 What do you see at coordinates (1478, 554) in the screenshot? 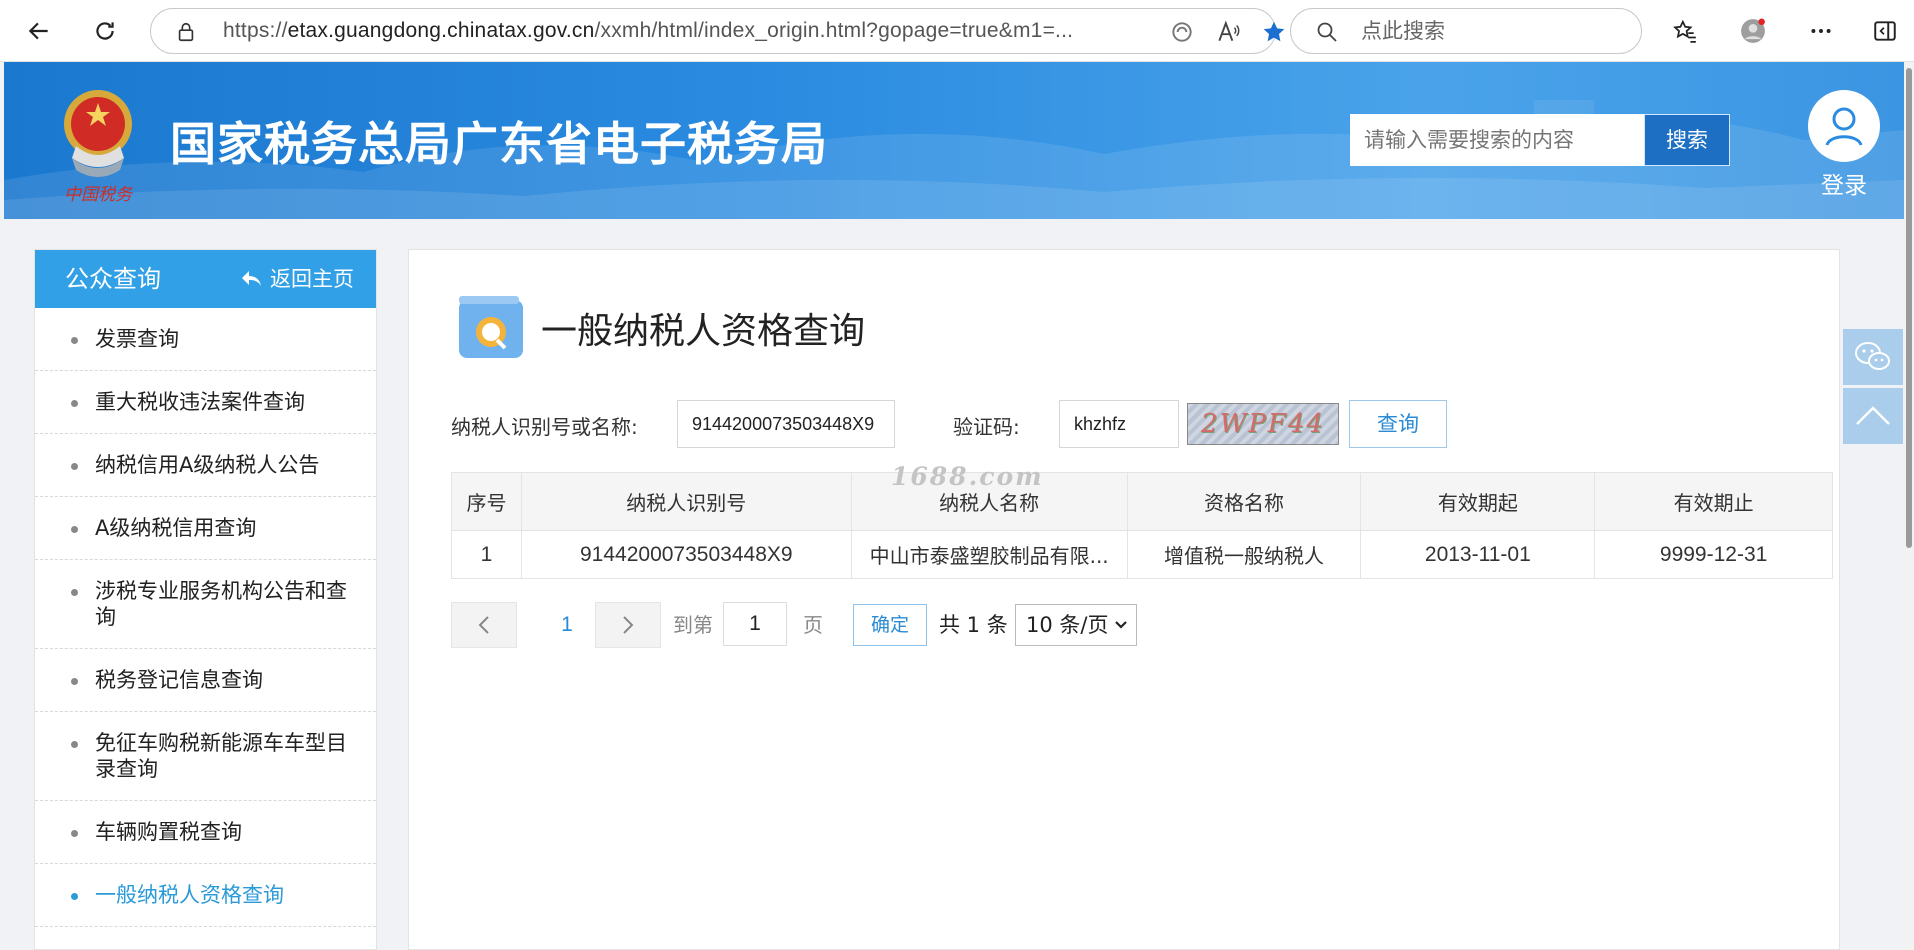
I see `cell-valid-from: 2013-11-01` at bounding box center [1478, 554].